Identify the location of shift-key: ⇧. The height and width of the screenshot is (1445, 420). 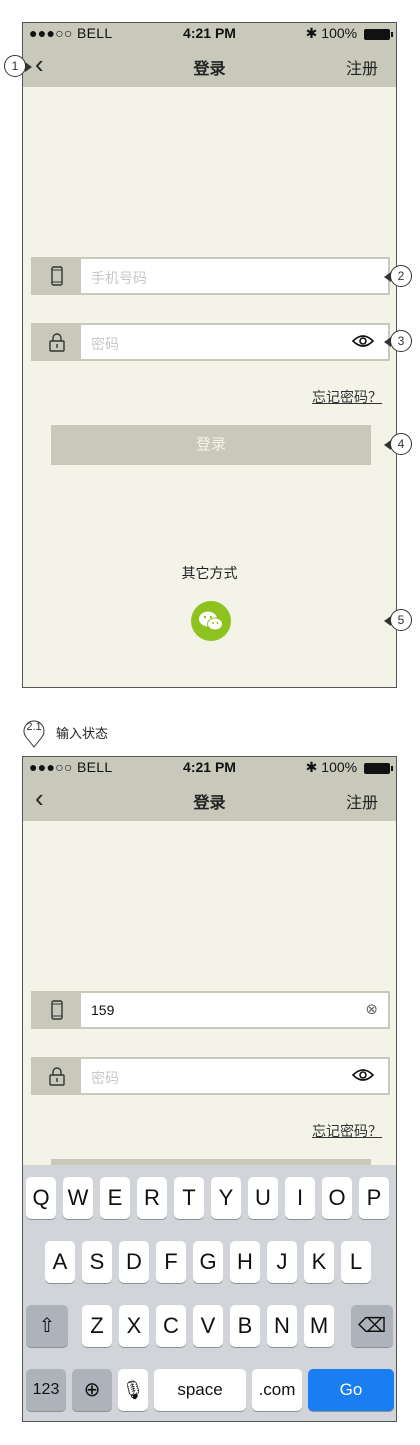
(47, 1326).